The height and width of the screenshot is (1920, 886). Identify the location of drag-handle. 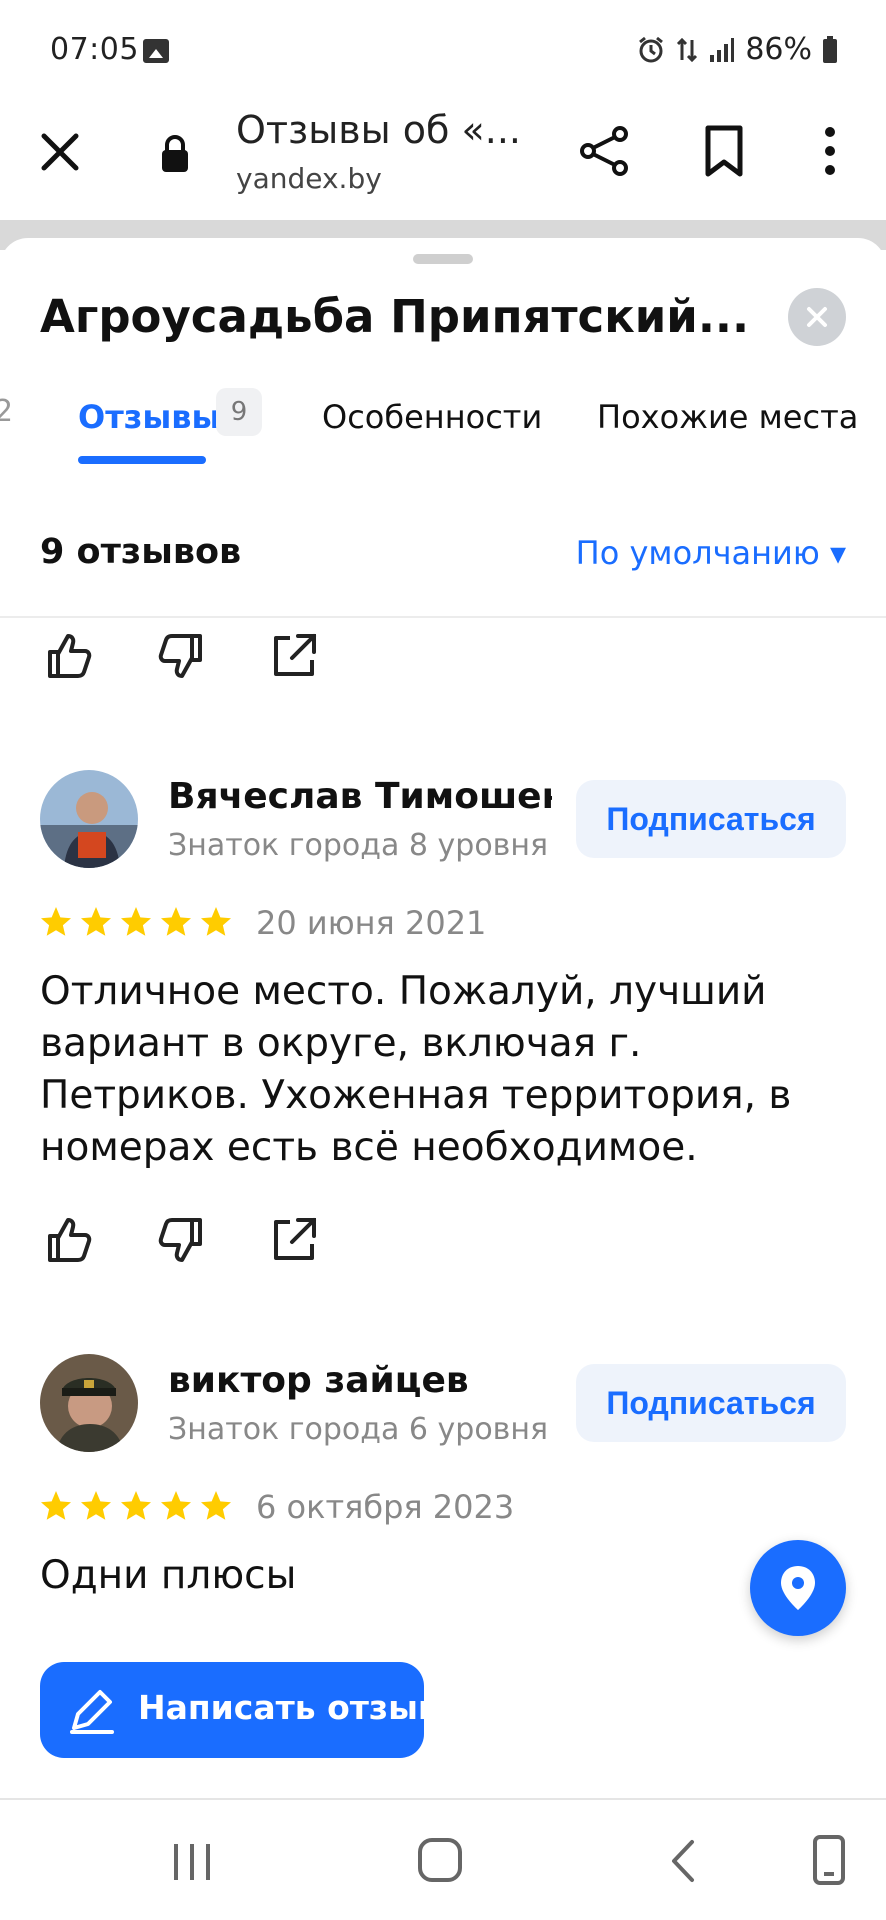
(443, 259).